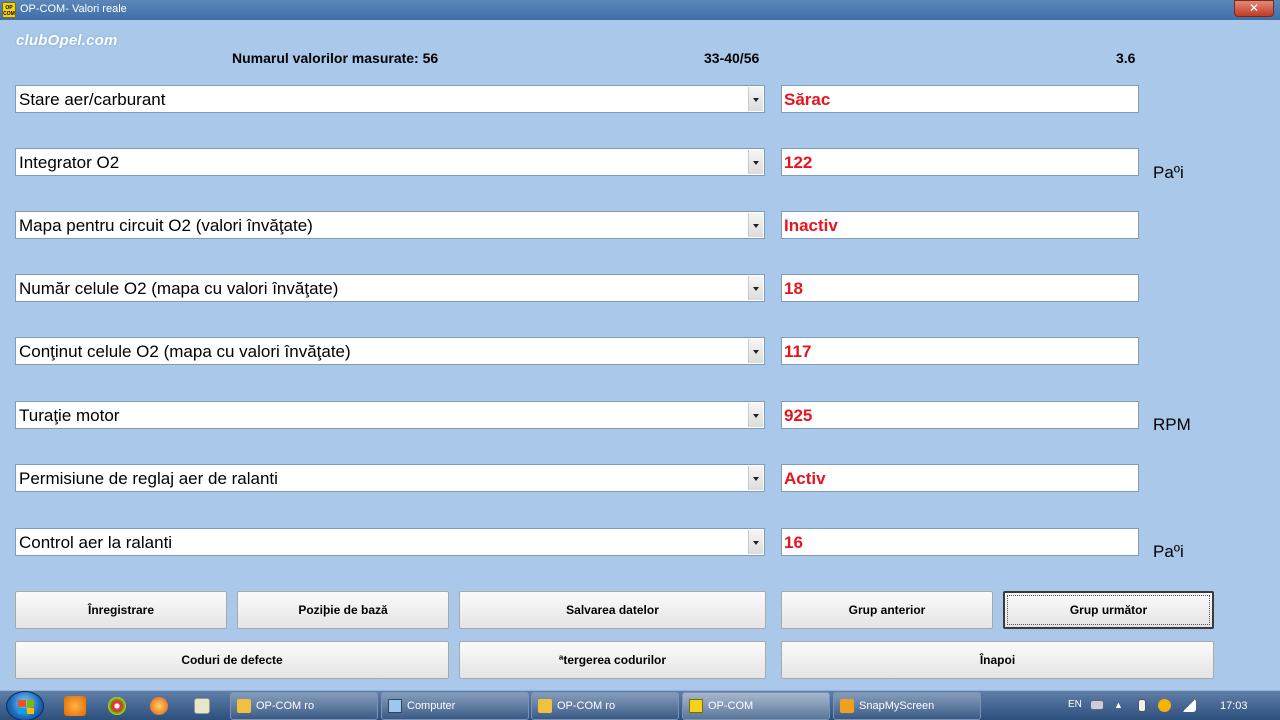 The image size is (1280, 720). Describe the element at coordinates (202, 706) in the screenshot. I see `calculator-icon` at that location.